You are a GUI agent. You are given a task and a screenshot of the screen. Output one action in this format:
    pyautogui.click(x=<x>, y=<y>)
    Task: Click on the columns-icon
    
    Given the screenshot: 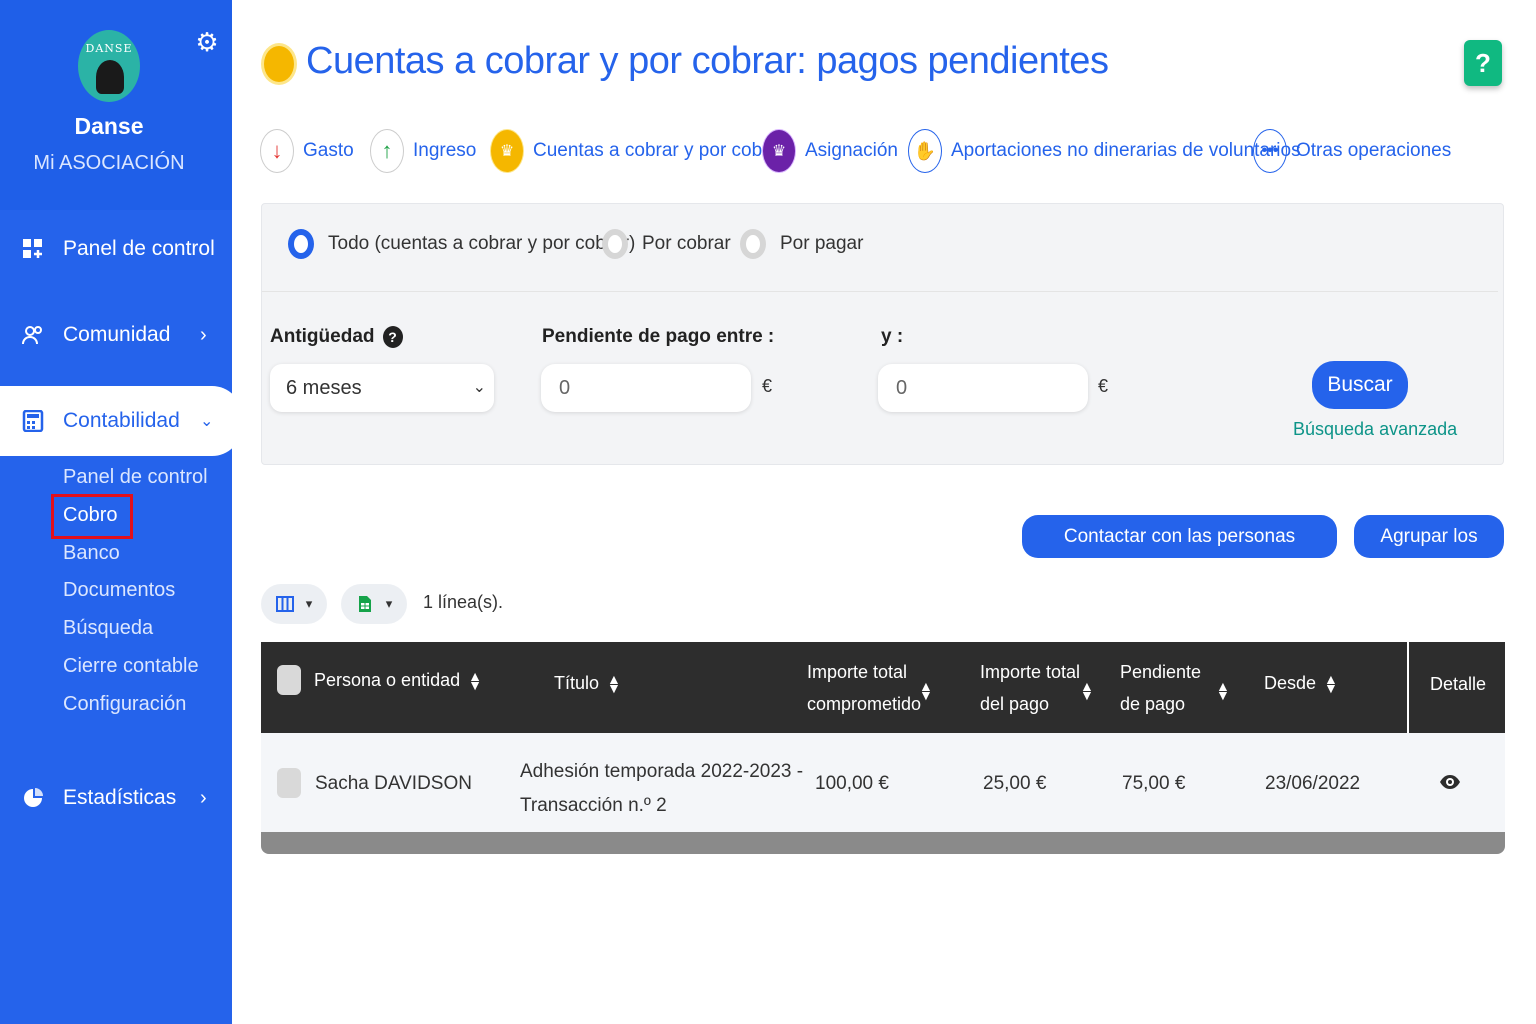 What is the action you would take?
    pyautogui.click(x=284, y=604)
    